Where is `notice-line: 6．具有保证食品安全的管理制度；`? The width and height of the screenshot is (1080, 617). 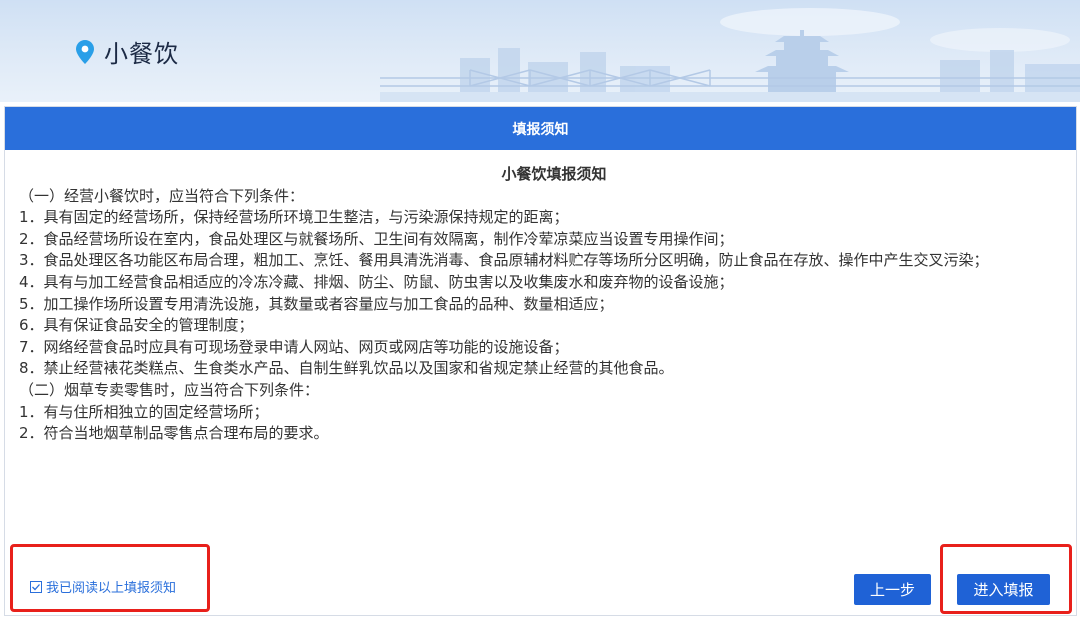
notice-line: 6．具有保证食品安全的管理制度； is located at coordinates (136, 325).